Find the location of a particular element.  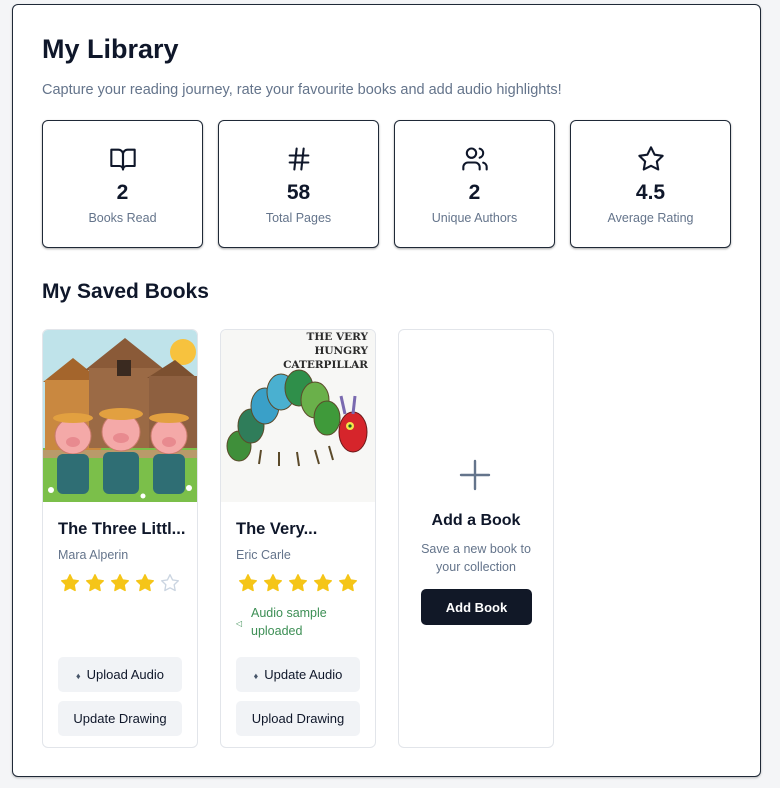

cover-title-line: THE VERY is located at coordinates (338, 337).